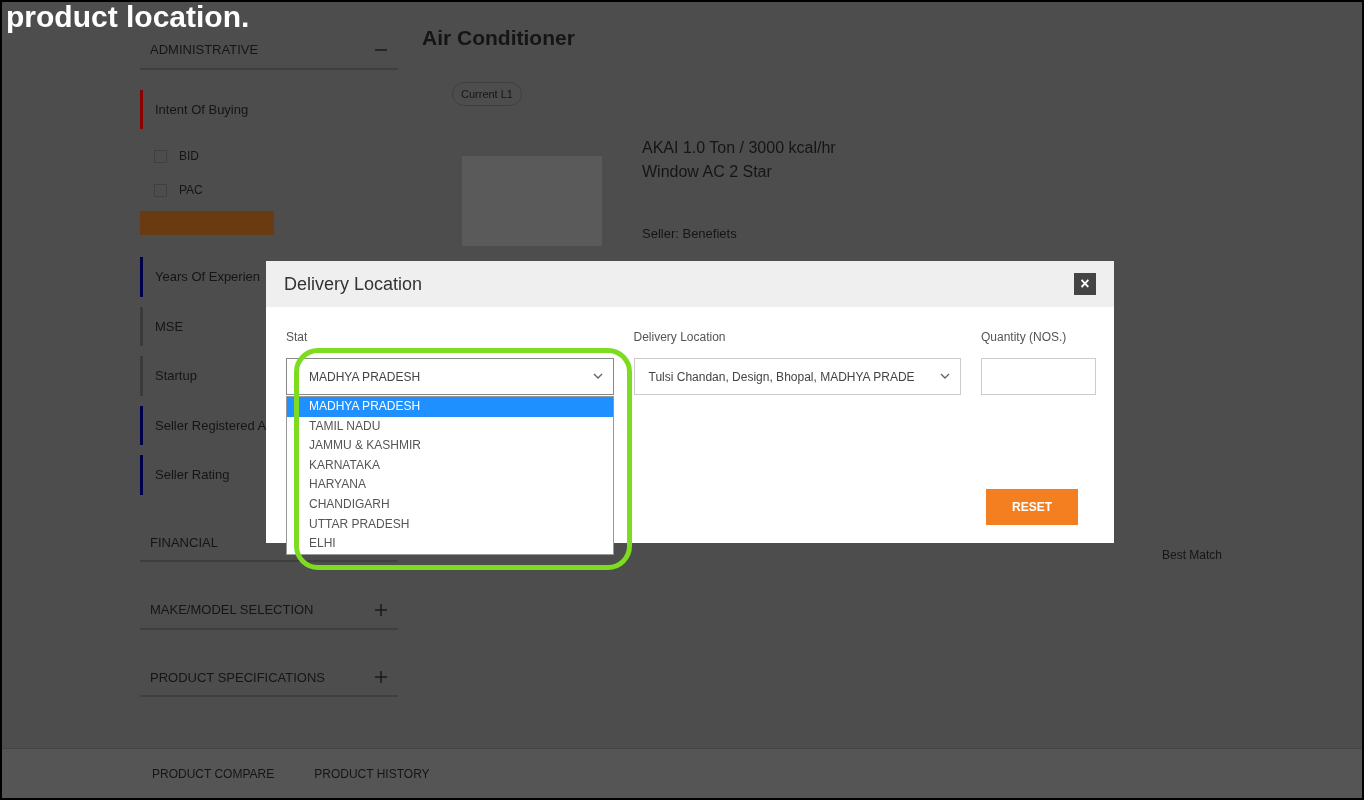 The image size is (1364, 800). Describe the element at coordinates (781, 377) in the screenshot. I see `select-value: Tulsi Chandan, Design, Bhopal, MADHYA PRADE` at that location.